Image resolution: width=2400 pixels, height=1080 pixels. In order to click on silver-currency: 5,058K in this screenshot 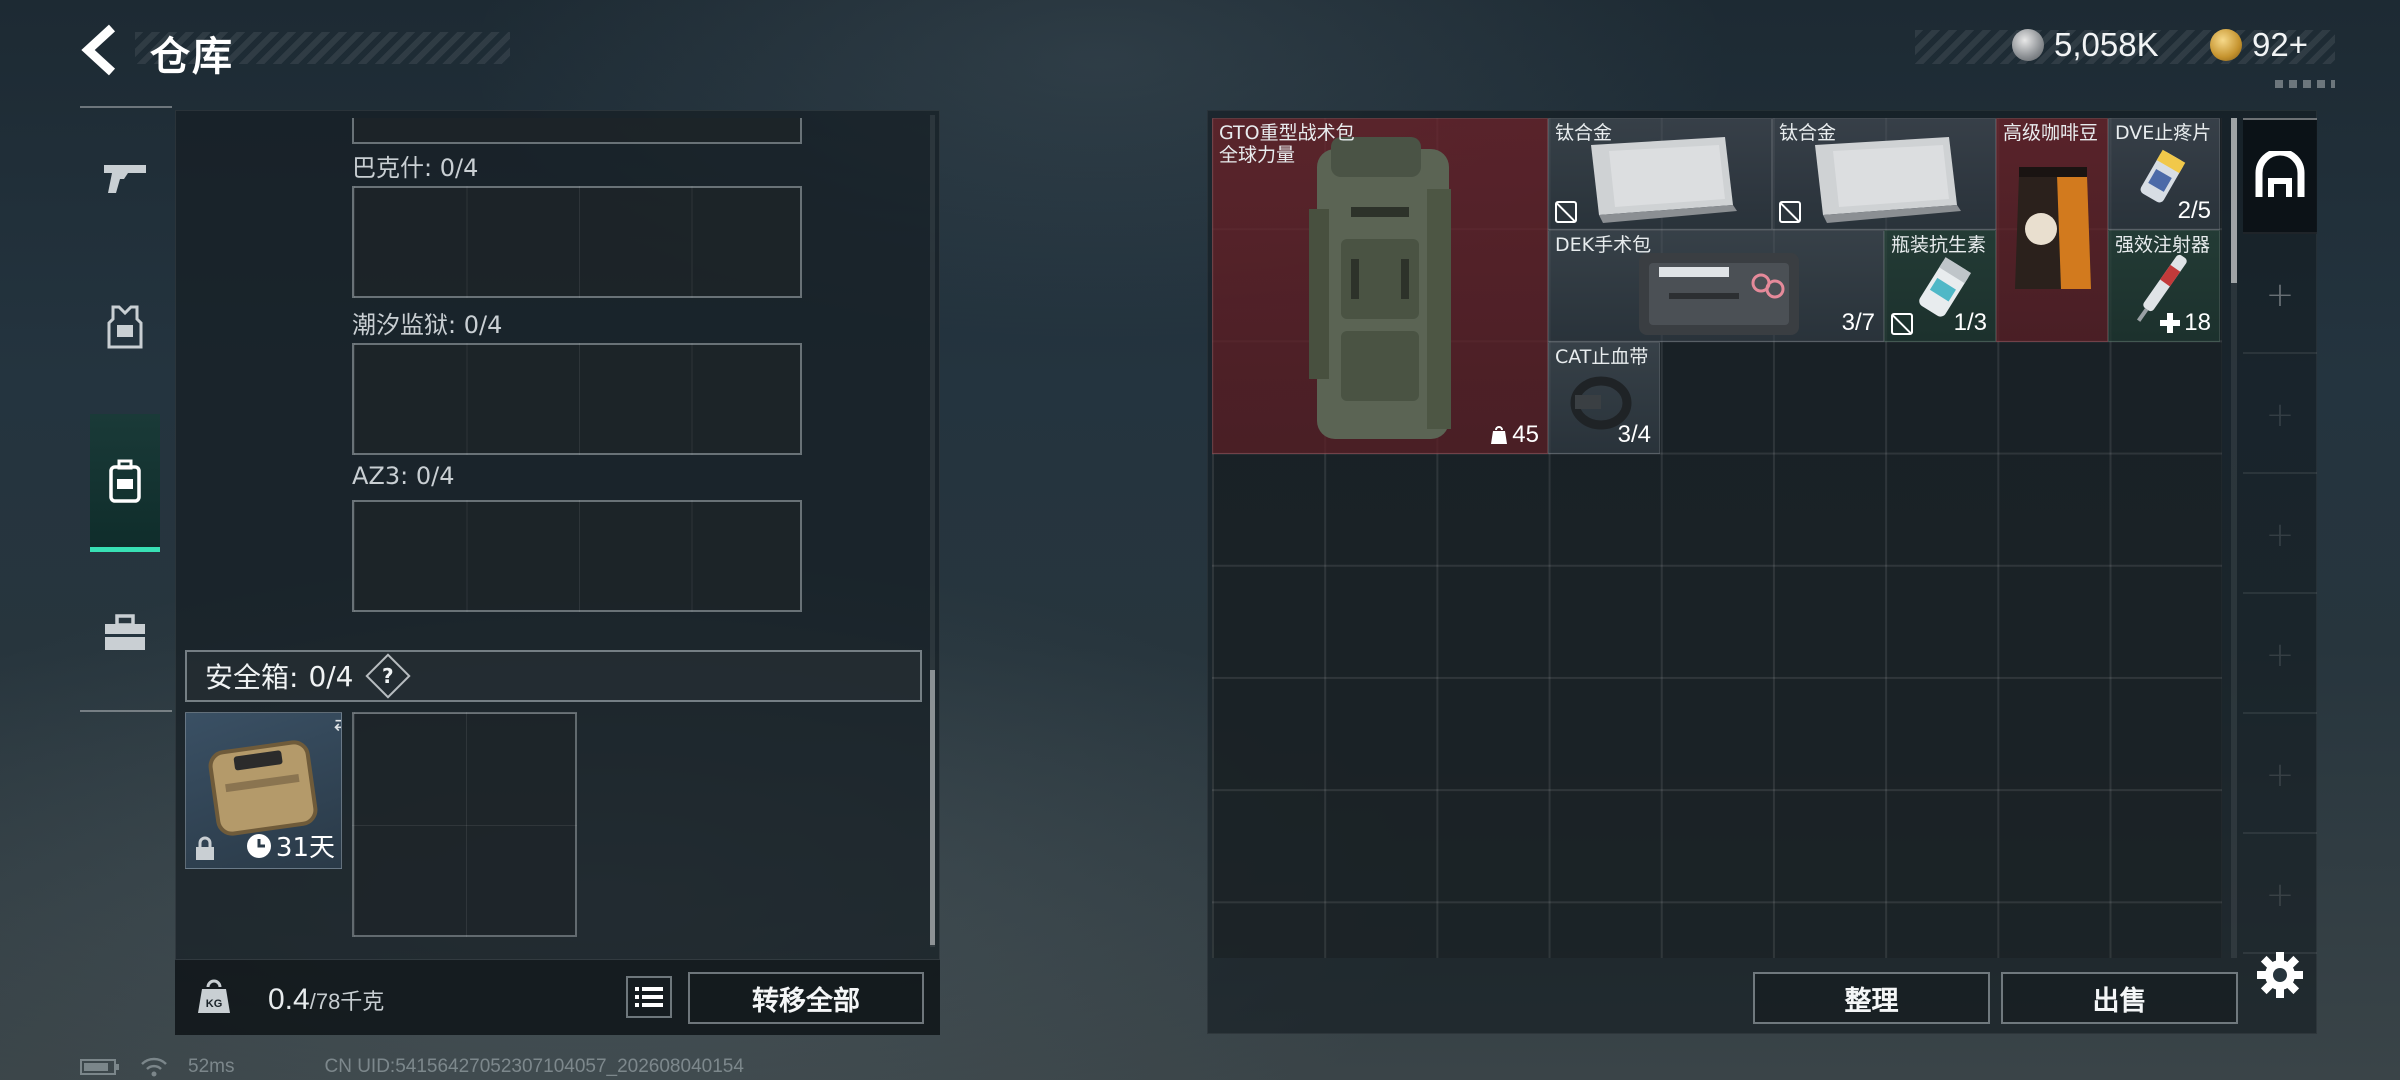, I will do `click(2085, 45)`.